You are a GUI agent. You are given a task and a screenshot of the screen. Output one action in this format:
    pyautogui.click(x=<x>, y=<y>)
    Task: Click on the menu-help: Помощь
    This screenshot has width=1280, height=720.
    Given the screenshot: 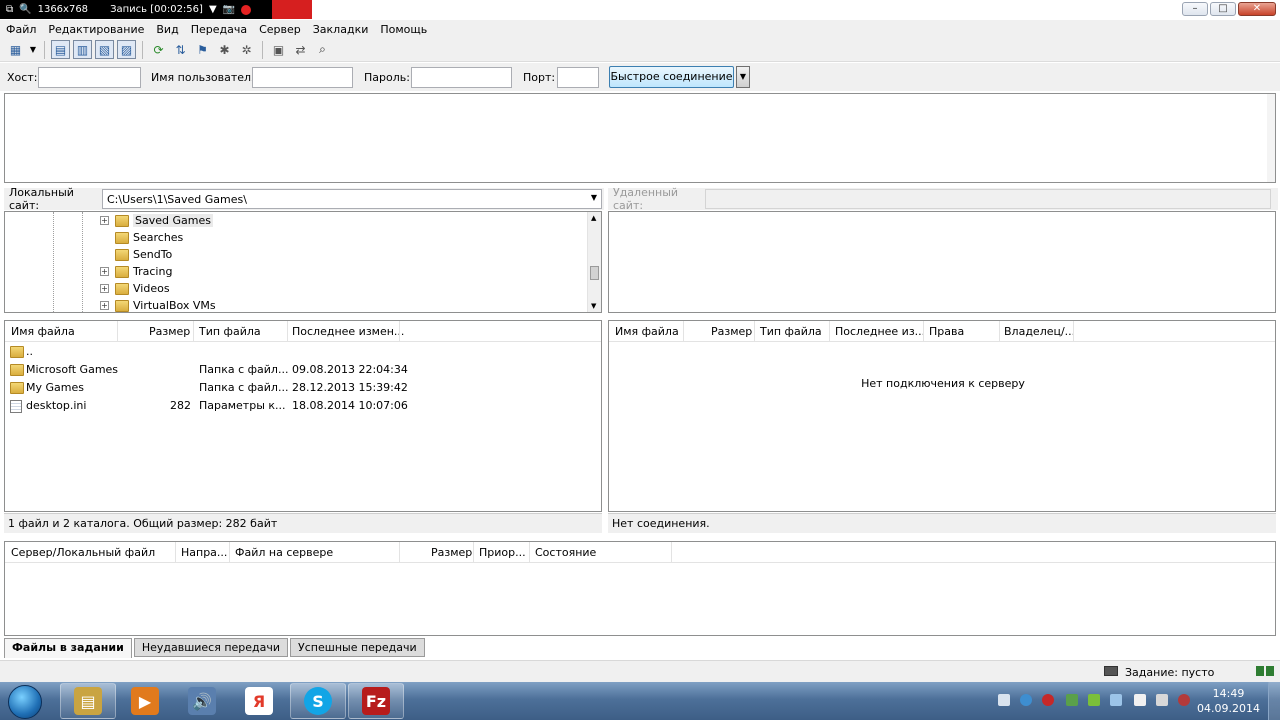 What is the action you would take?
    pyautogui.click(x=403, y=29)
    